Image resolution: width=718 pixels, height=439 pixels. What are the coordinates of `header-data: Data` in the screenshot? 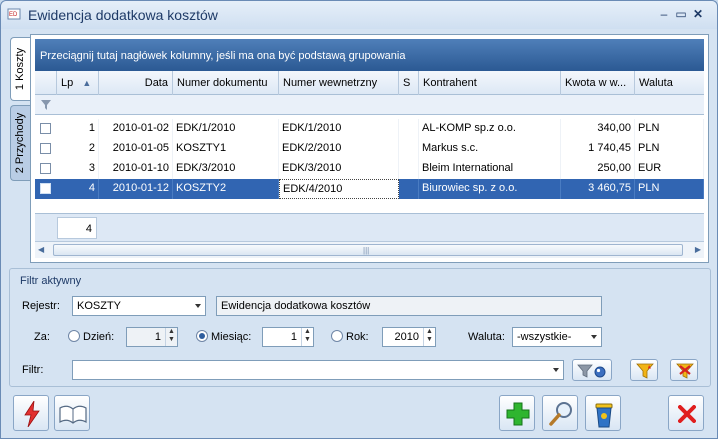 It's located at (136, 83).